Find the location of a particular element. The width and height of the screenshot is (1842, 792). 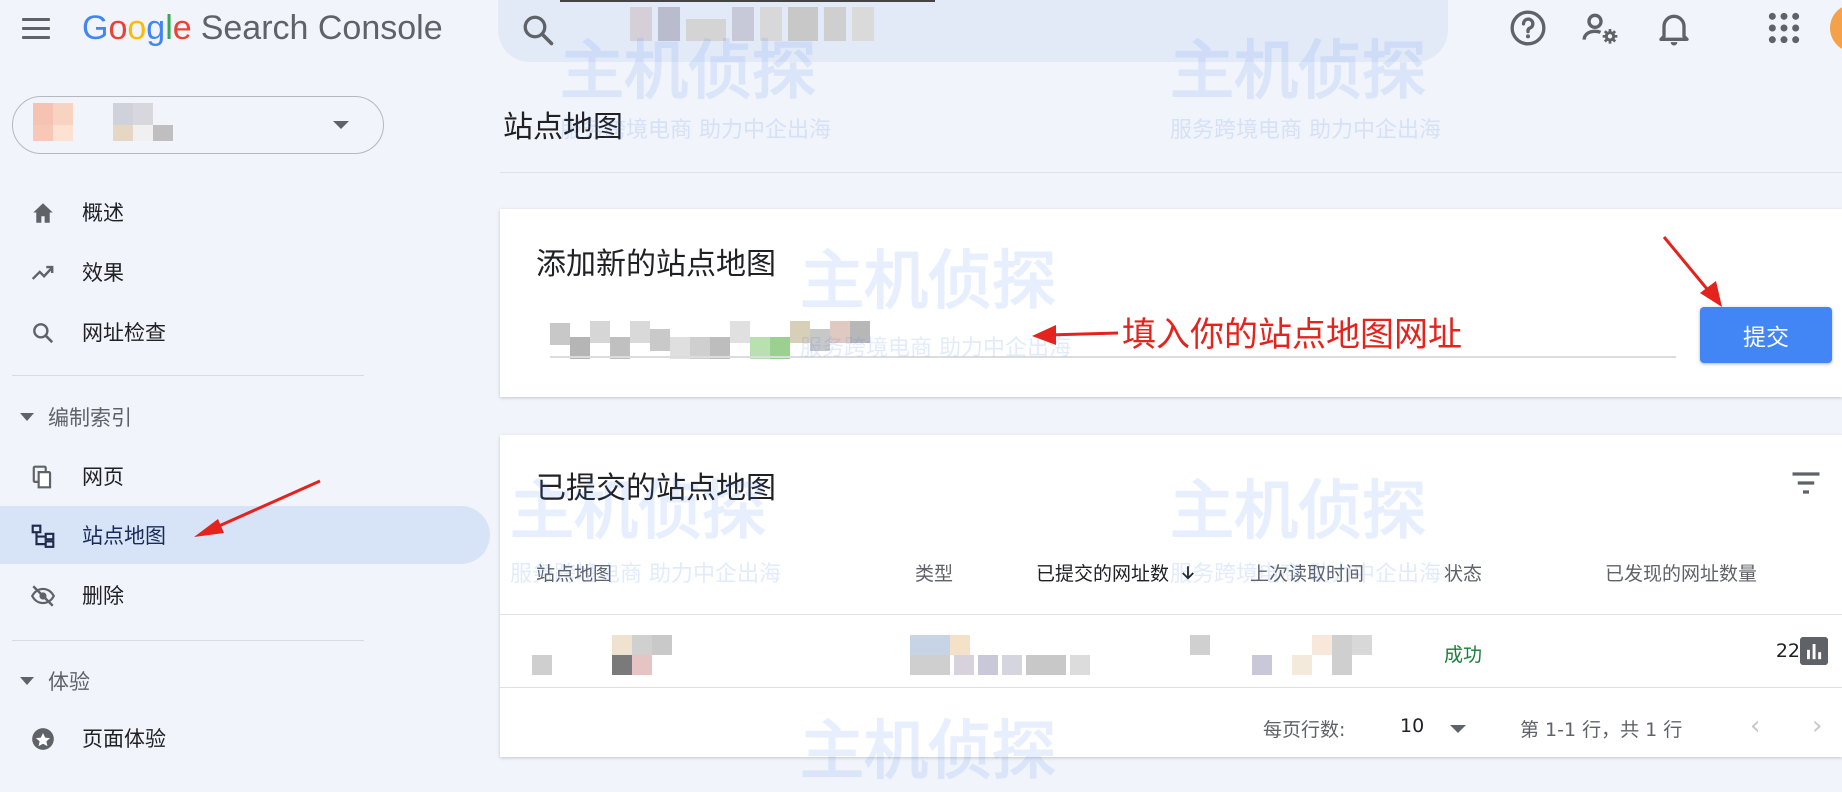

top-app-bar: Google Search Console is located at coordinates (921, 31).